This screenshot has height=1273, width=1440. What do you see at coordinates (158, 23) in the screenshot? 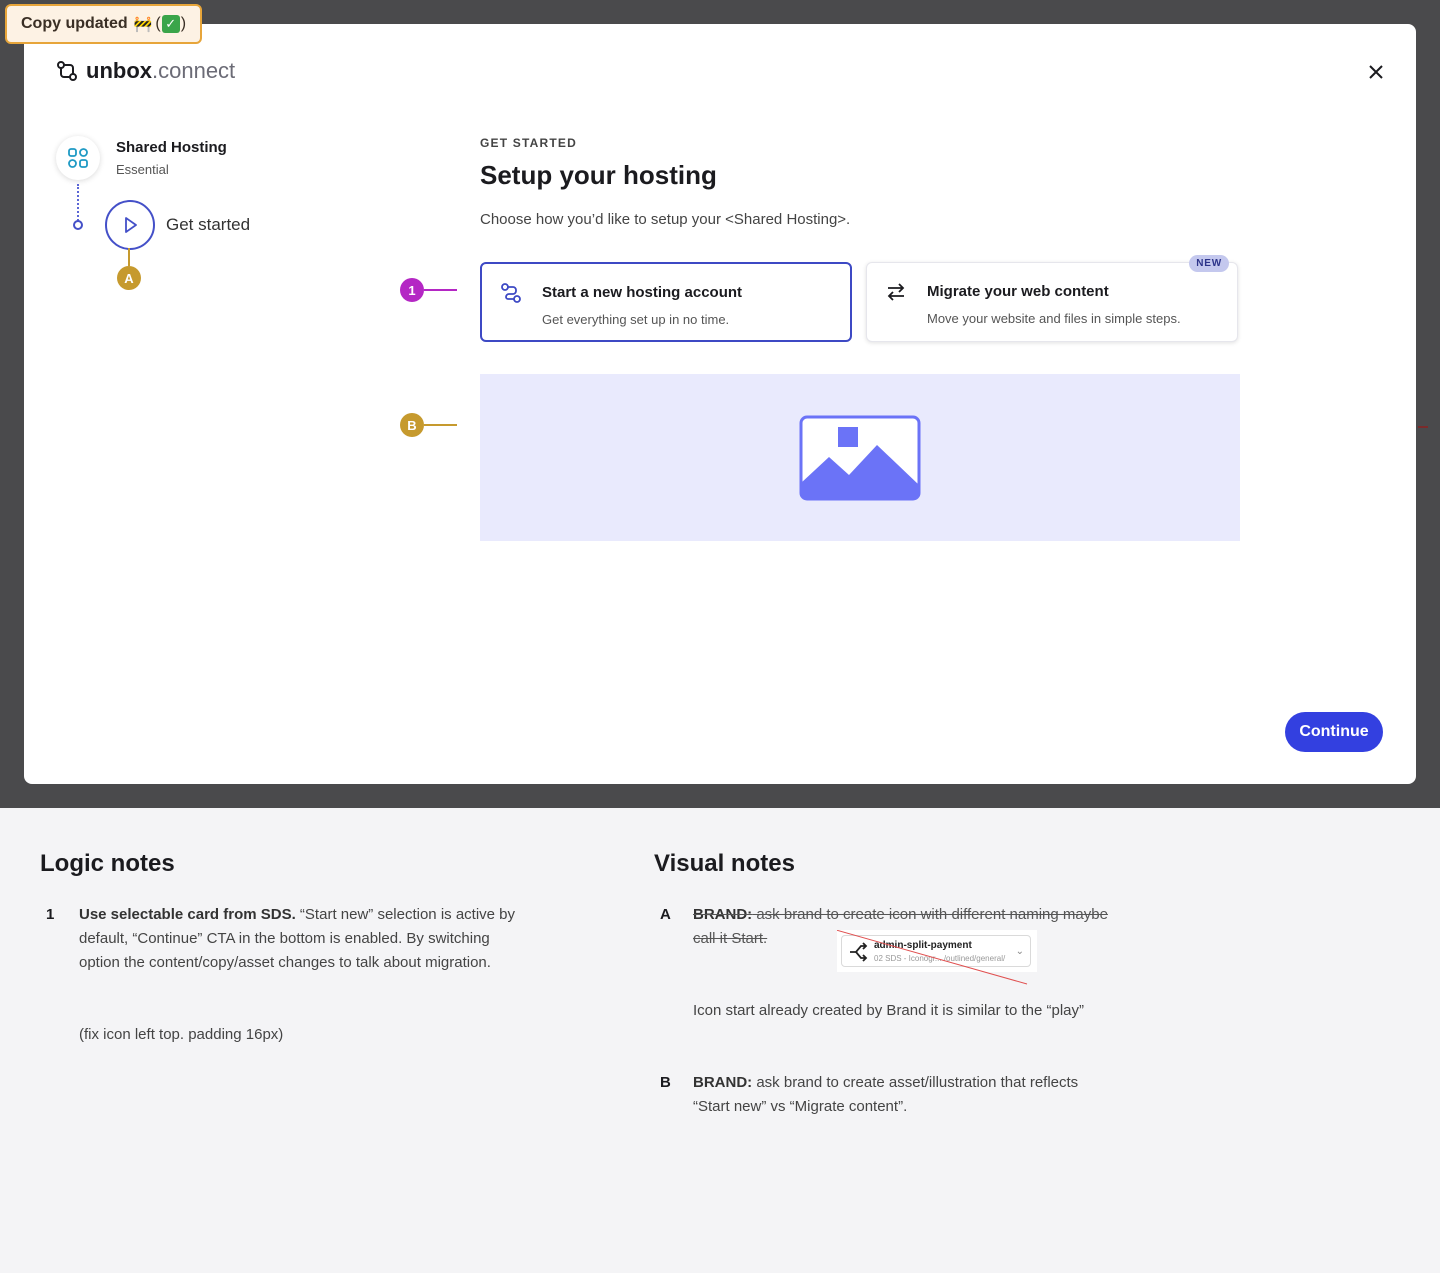
I see `status-tag-paren-open: (` at bounding box center [158, 23].